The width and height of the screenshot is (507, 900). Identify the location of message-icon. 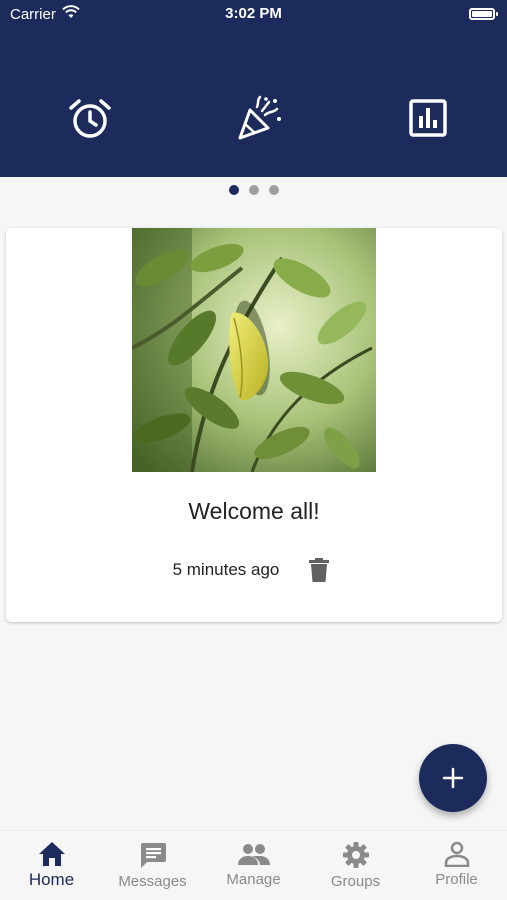
(153, 855).